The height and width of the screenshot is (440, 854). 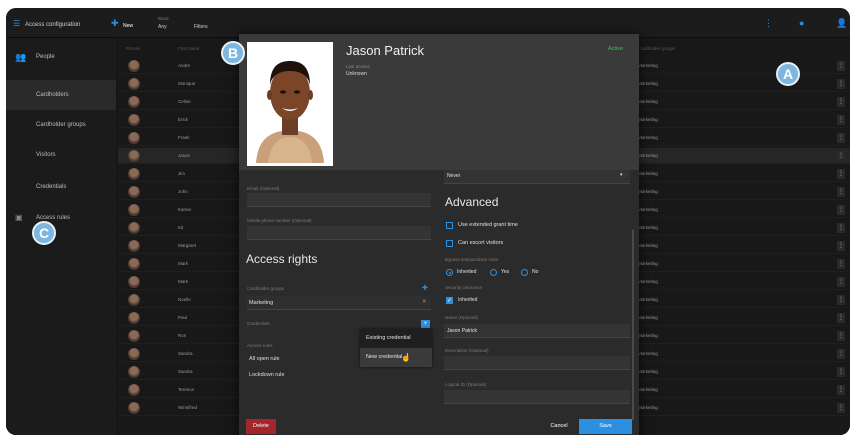 What do you see at coordinates (358, 66) in the screenshot?
I see `last-access-label: Last access` at bounding box center [358, 66].